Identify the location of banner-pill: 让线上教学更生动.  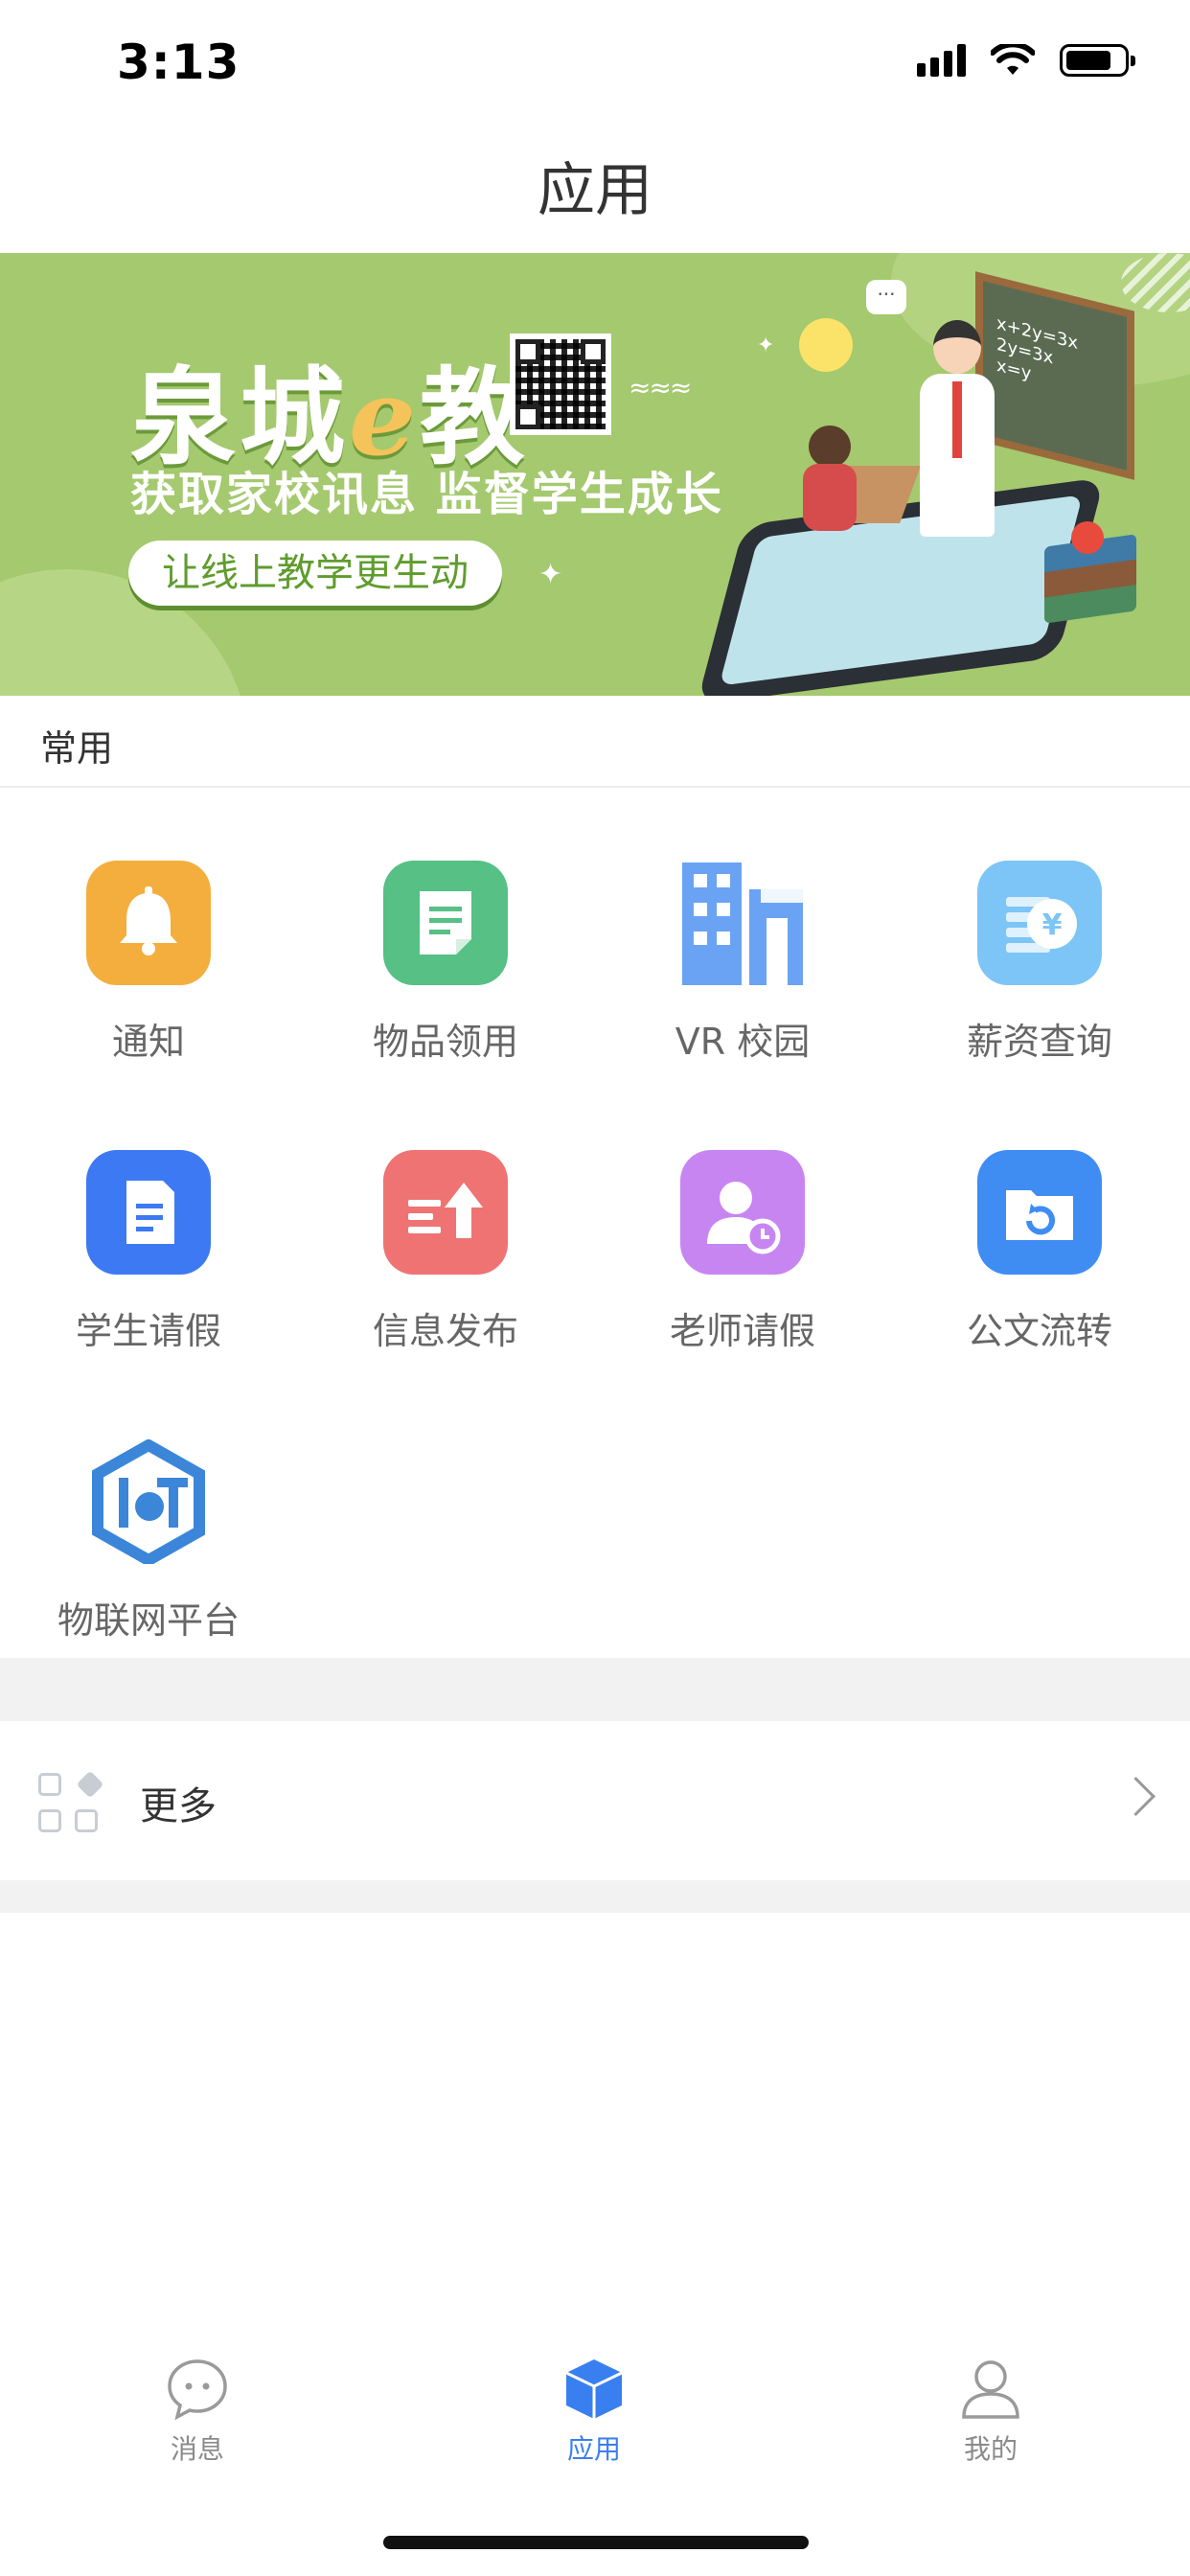
(315, 573).